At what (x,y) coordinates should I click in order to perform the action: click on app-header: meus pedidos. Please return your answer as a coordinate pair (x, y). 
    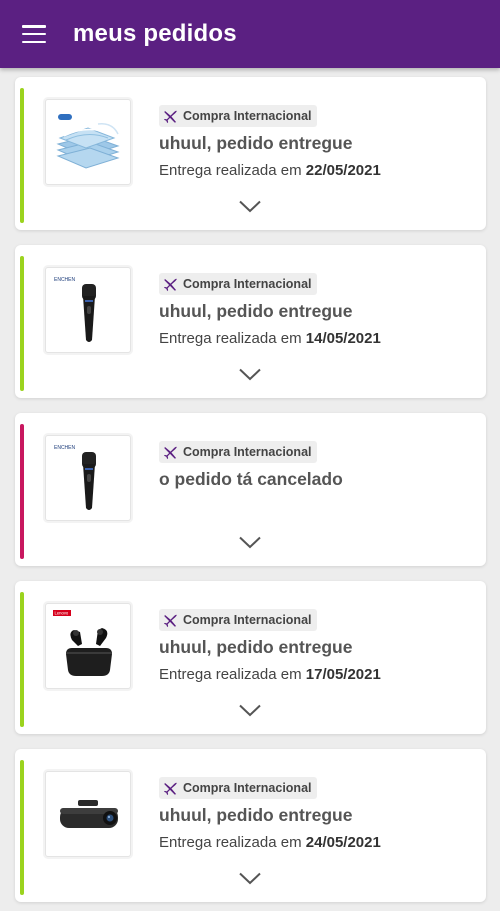
    Looking at the image, I should click on (250, 34).